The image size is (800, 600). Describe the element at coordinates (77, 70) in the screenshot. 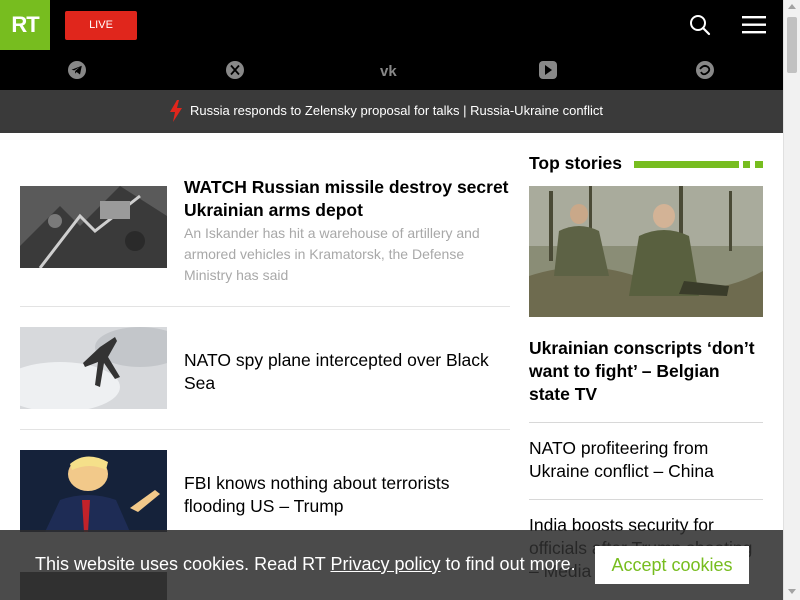

I see `telegram-icon` at that location.